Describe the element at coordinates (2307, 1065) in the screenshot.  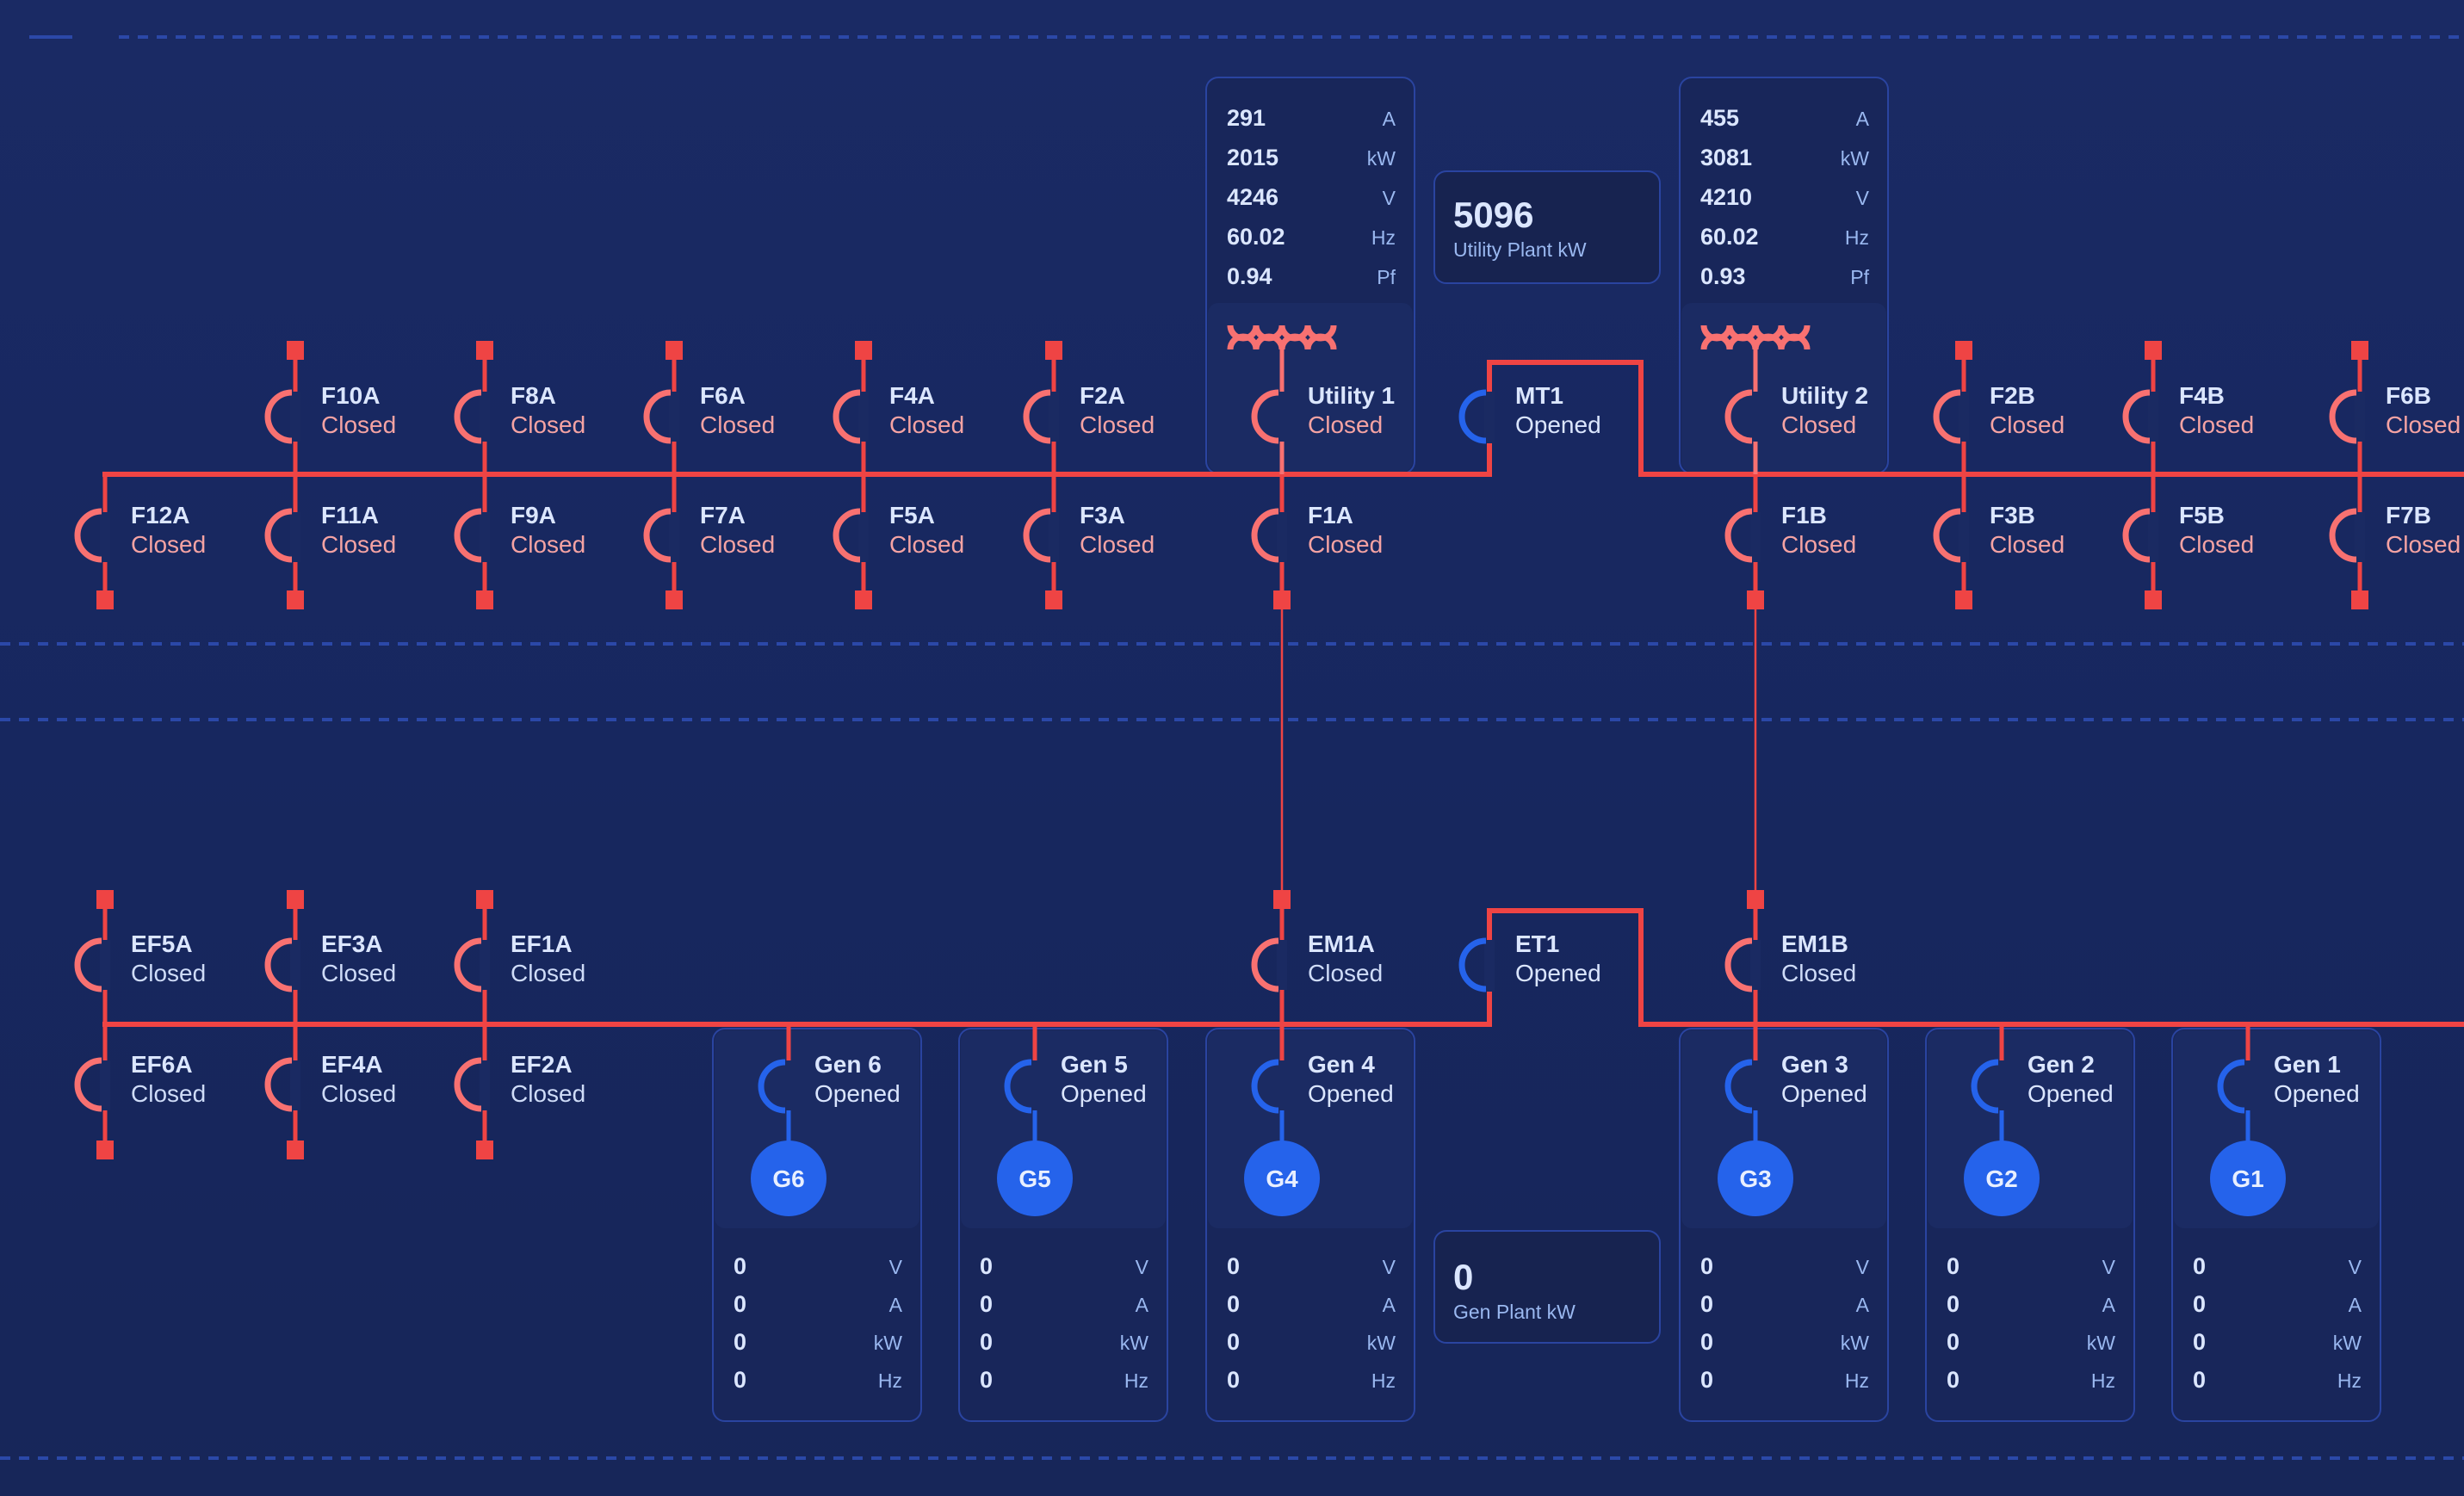
I see `generator-1-name: Gen 1` at that location.